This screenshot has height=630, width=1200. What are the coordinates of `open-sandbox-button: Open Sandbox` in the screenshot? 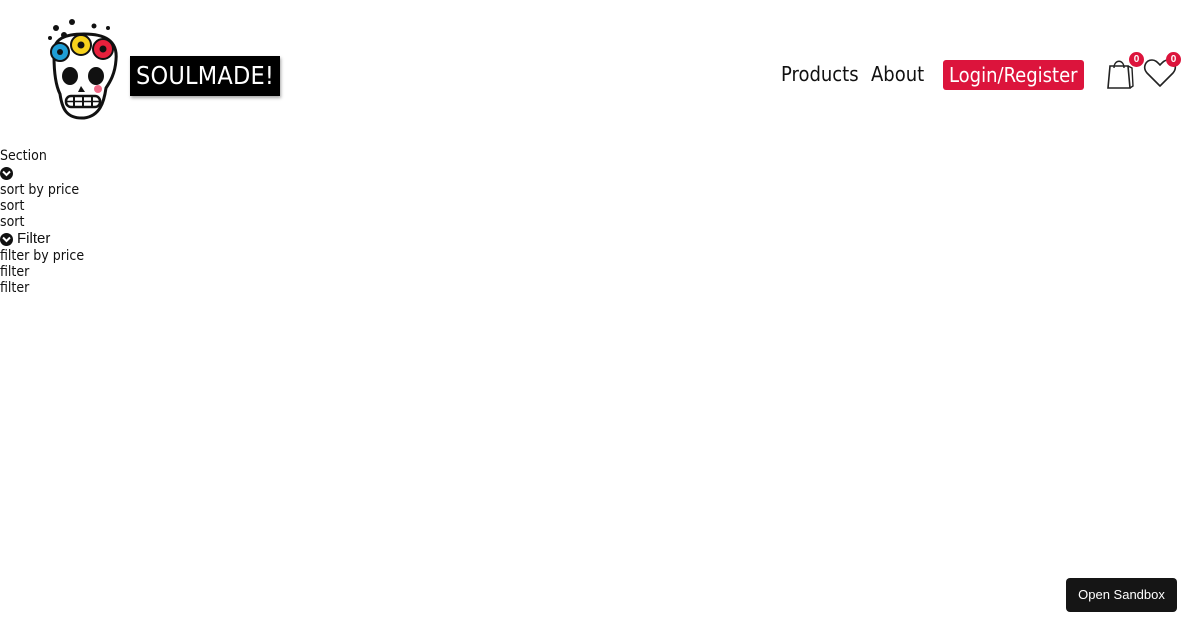 It's located at (1121, 595).